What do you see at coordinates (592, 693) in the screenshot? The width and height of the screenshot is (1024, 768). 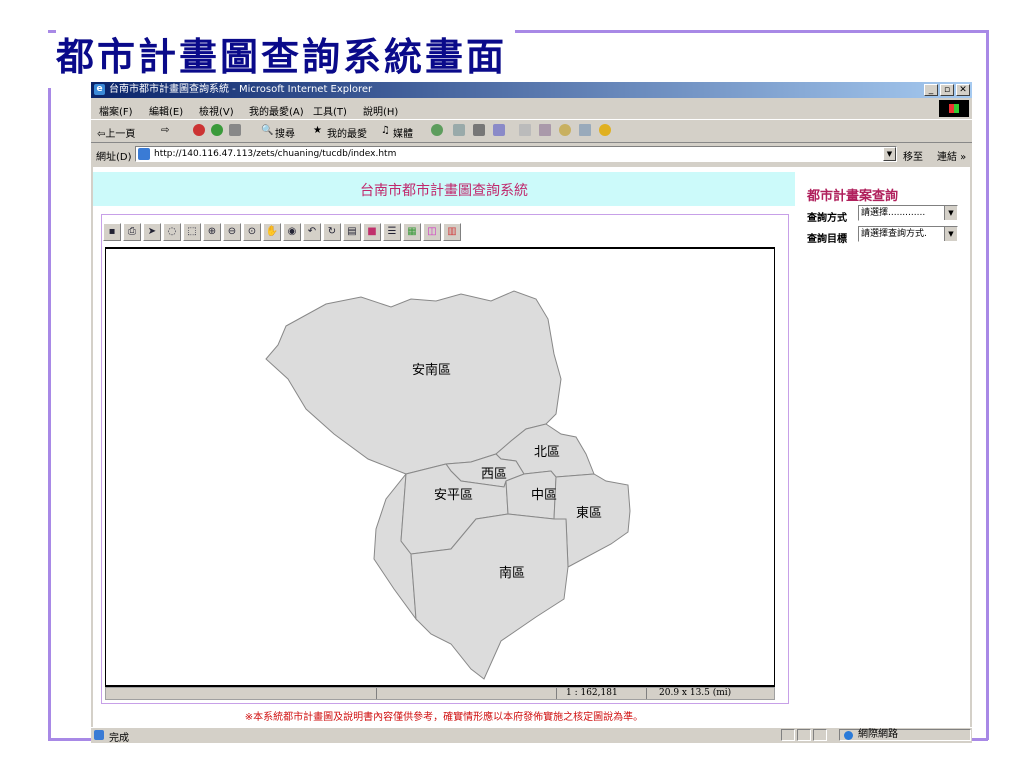 I see `map-scale: 1 : 162,181` at bounding box center [592, 693].